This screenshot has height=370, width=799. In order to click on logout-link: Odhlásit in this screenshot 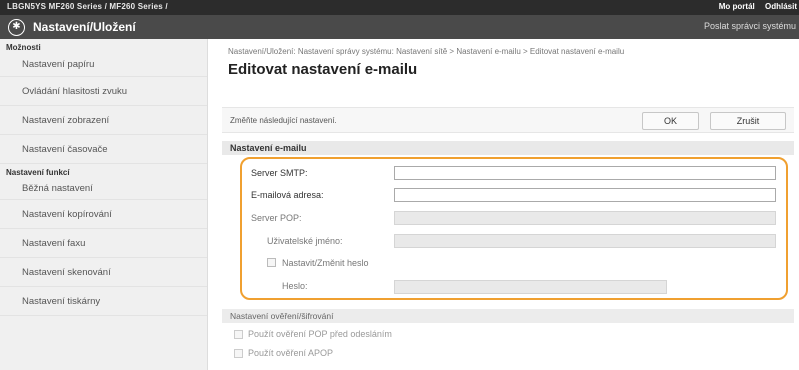, I will do `click(781, 6)`.